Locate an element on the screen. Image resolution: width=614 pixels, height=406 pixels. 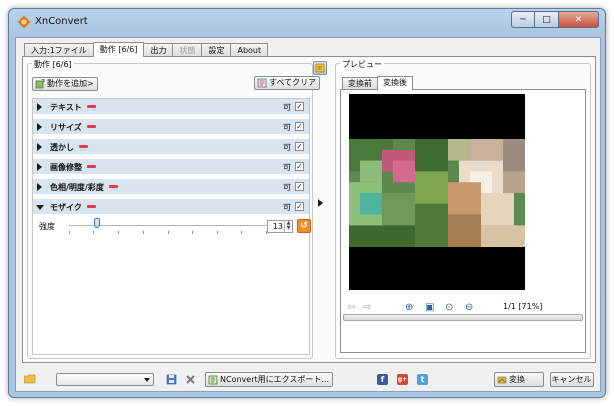
action-row: 透かし 可 ✓ is located at coordinates (171, 147).